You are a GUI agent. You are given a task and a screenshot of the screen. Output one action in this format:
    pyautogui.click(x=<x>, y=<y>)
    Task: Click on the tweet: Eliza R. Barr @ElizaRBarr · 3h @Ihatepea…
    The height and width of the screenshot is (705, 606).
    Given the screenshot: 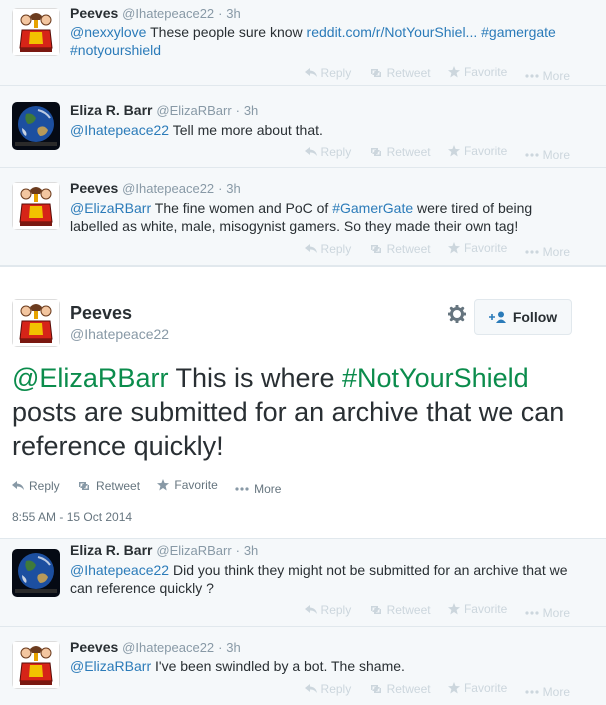 What is the action you would take?
    pyautogui.click(x=303, y=127)
    